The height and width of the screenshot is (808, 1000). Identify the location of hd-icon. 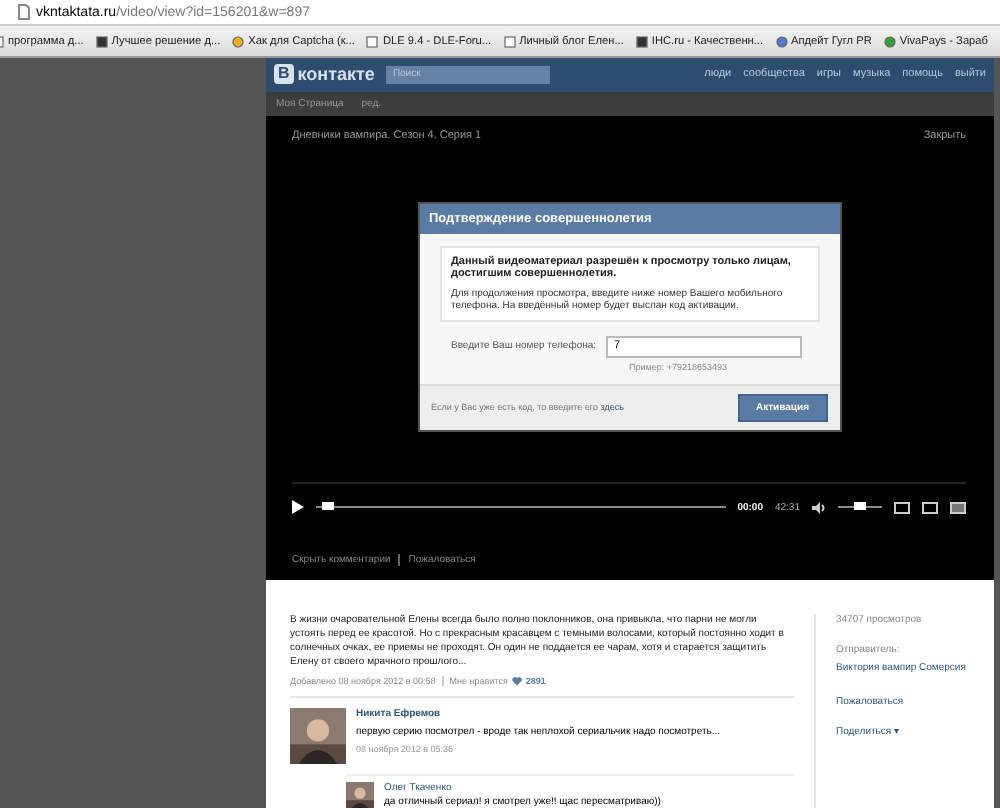
(902, 507).